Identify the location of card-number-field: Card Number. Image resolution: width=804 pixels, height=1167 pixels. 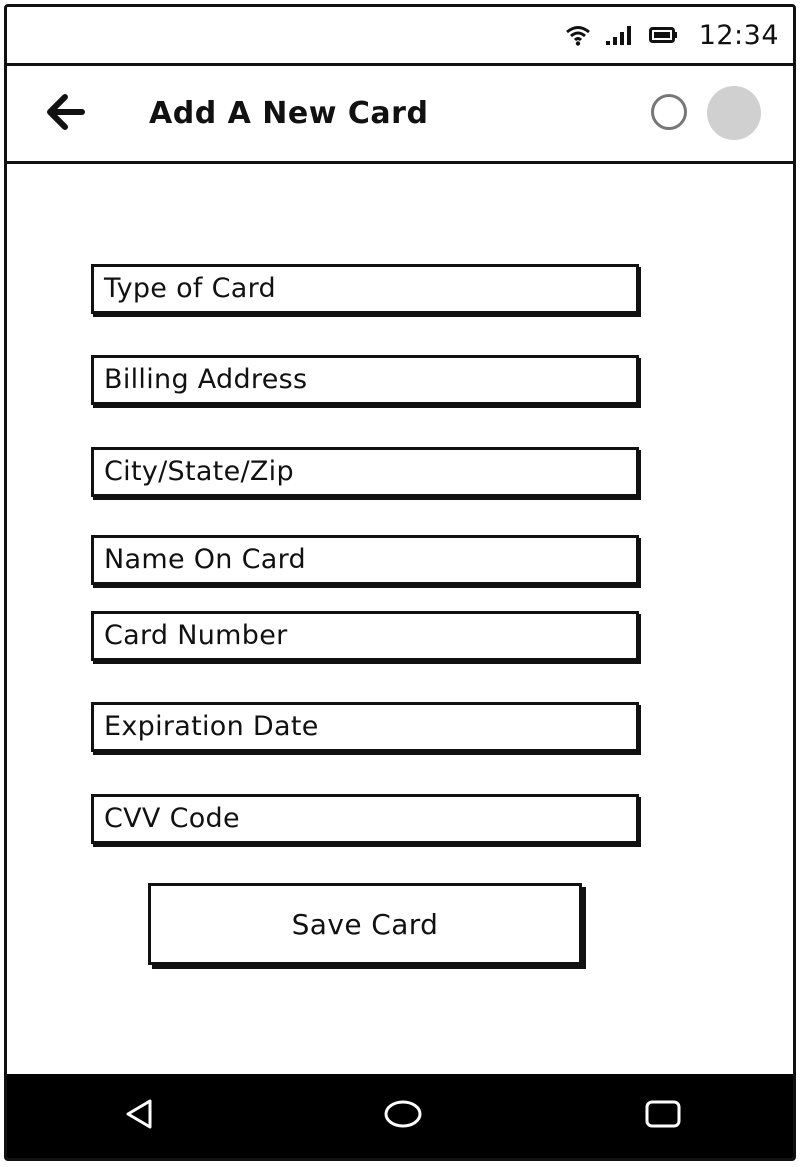
(365, 636).